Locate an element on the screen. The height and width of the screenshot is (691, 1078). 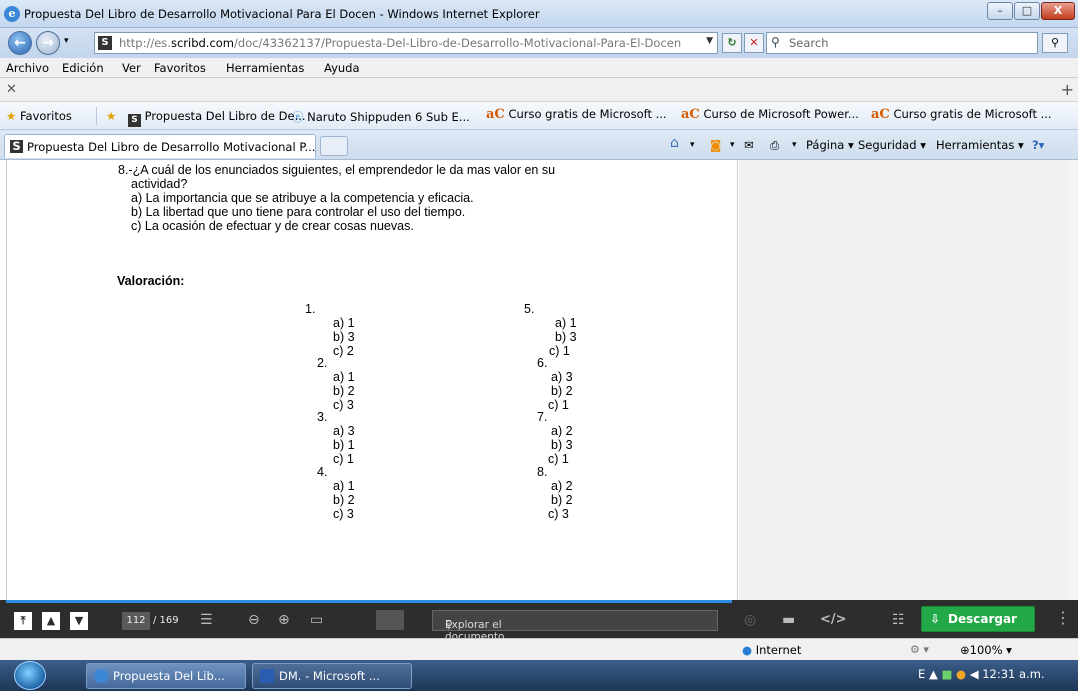
start-button is located at coordinates (30, 675).